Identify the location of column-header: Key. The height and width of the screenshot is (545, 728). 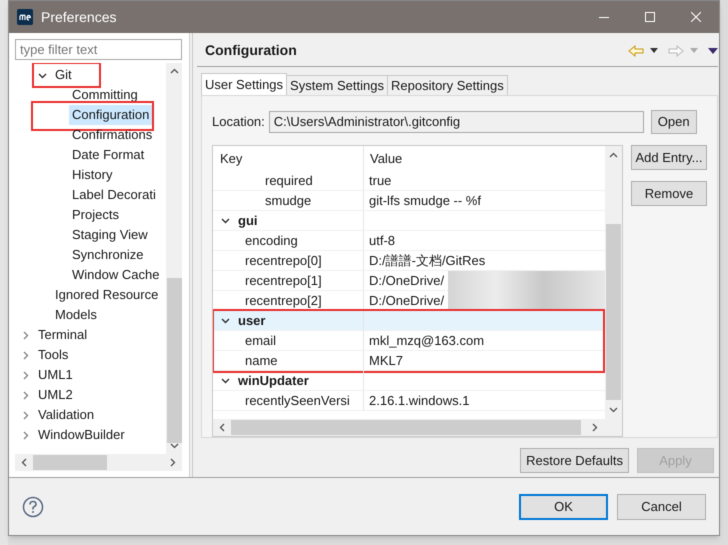
(288, 158).